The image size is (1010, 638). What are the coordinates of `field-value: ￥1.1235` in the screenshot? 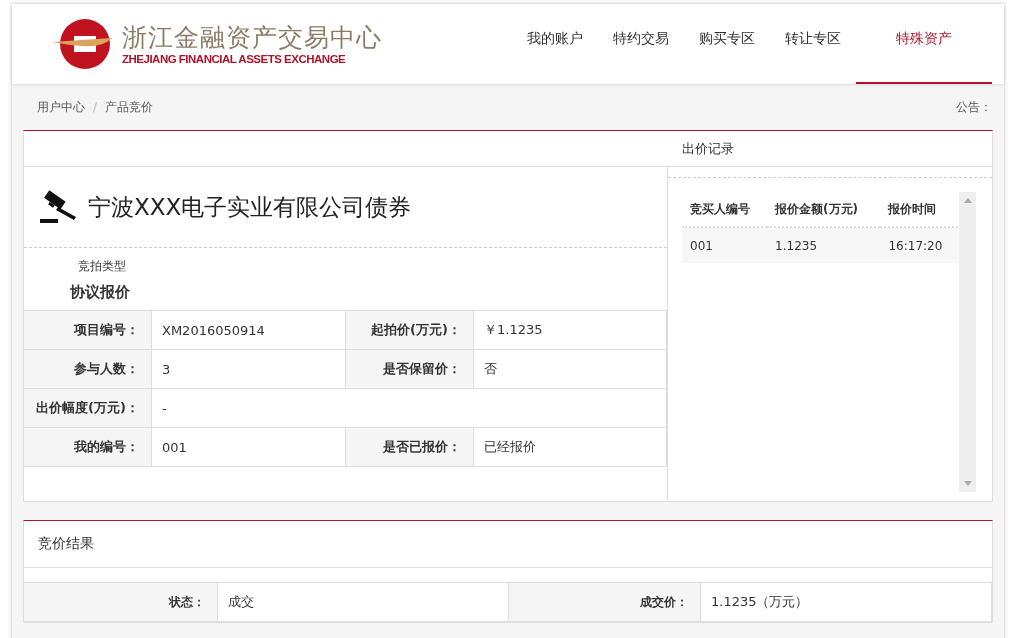 It's located at (570, 330).